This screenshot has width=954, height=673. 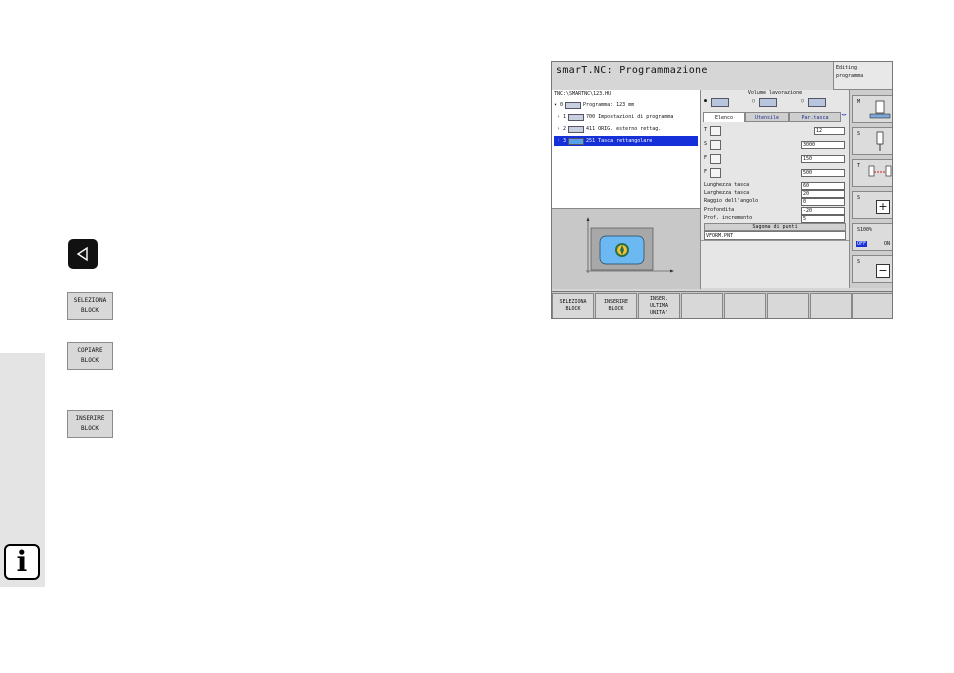 What do you see at coordinates (883, 271) in the screenshot?
I see `minus-icon: −` at bounding box center [883, 271].